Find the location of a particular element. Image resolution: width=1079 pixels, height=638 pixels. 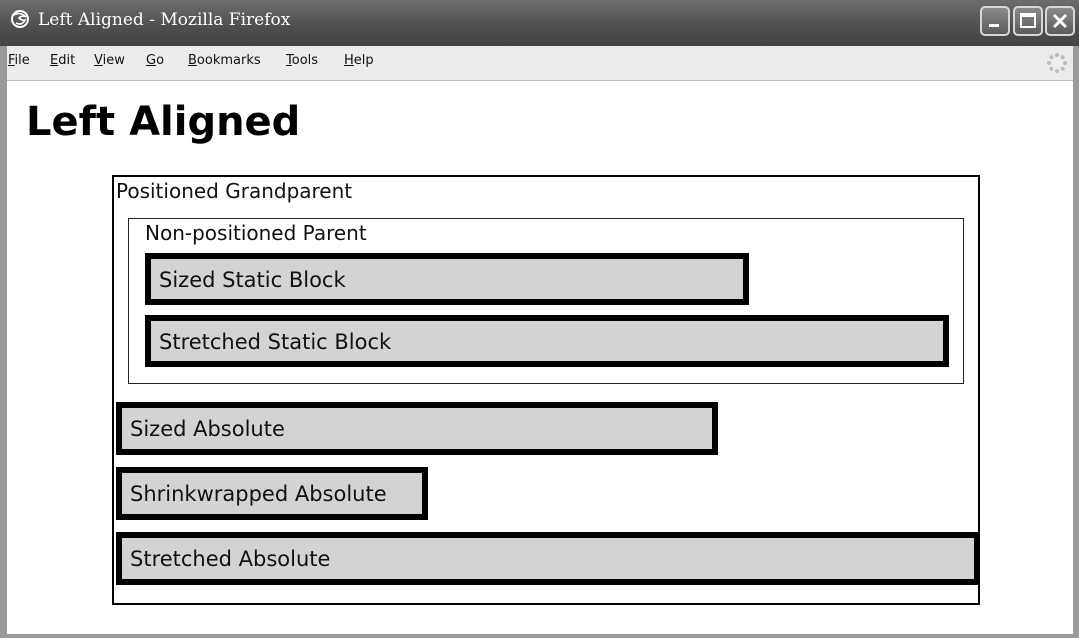

menu-bookmarks: Bookmarks is located at coordinates (224, 60).